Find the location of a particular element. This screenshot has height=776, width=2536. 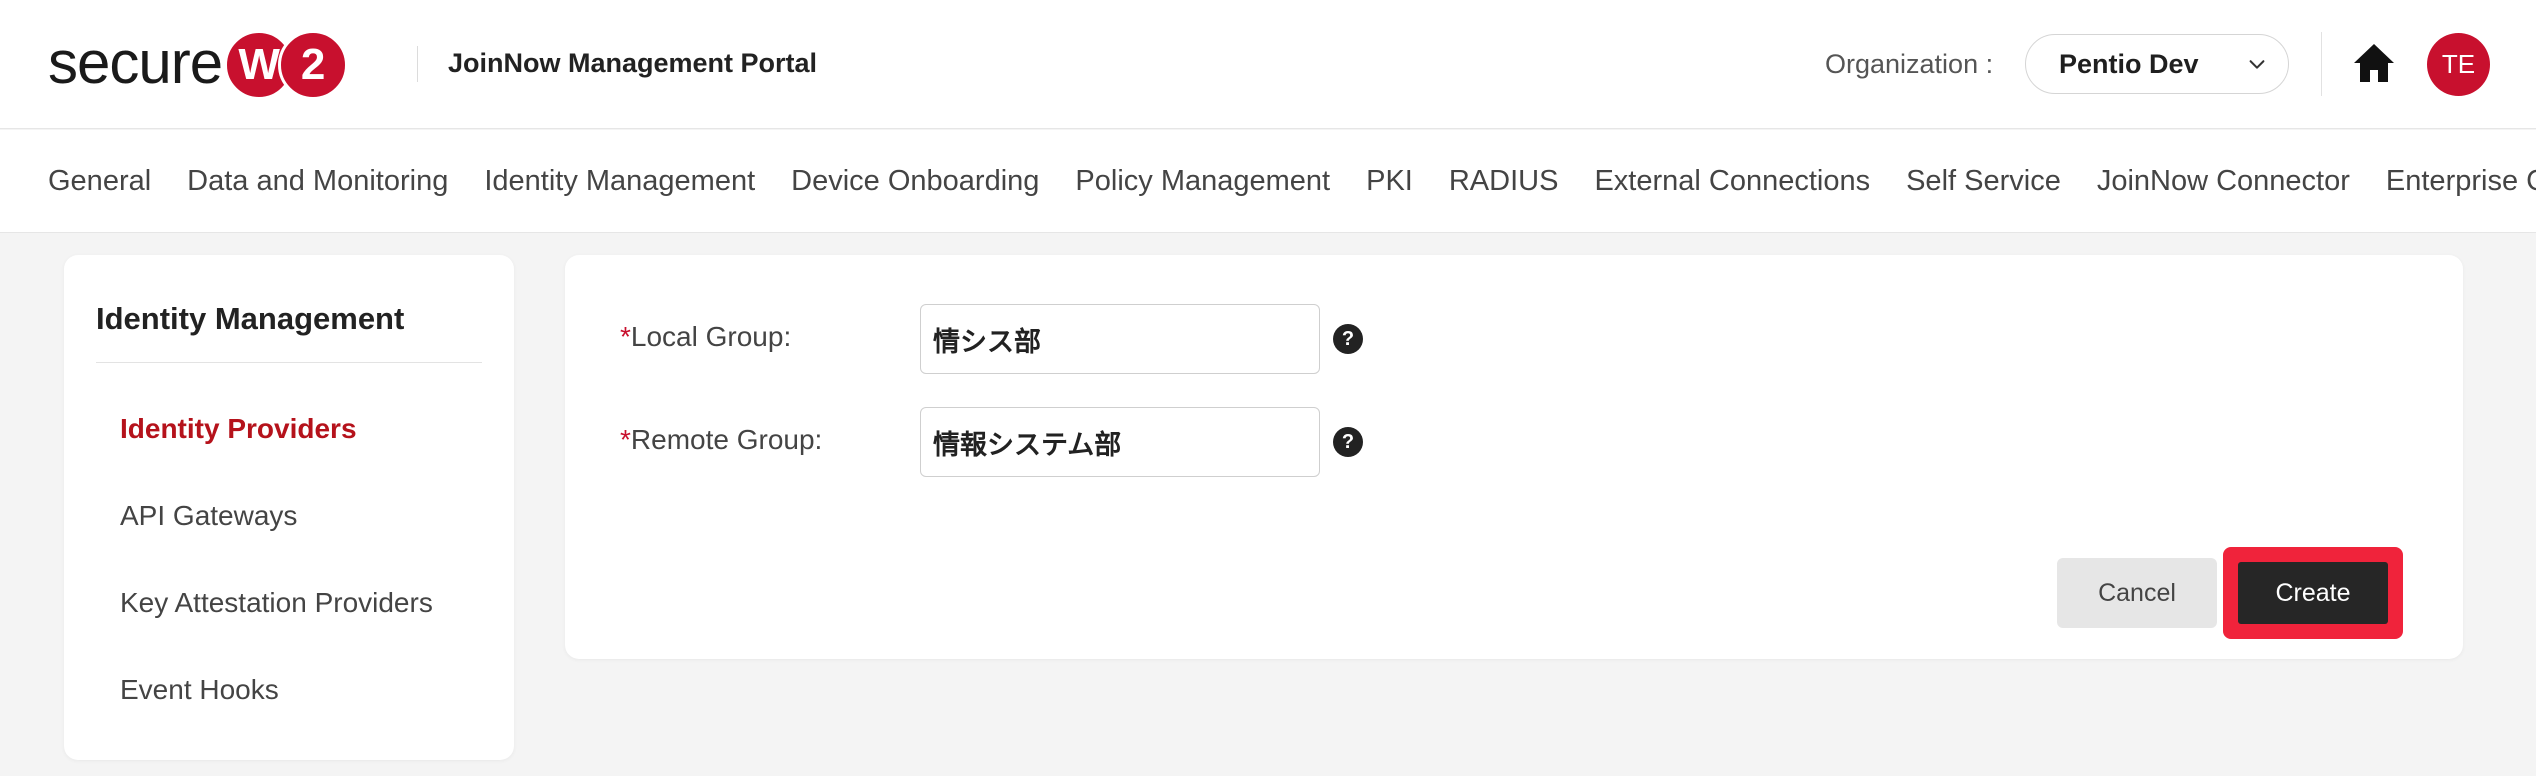

local-group-label: *Local Group: is located at coordinates (705, 337).